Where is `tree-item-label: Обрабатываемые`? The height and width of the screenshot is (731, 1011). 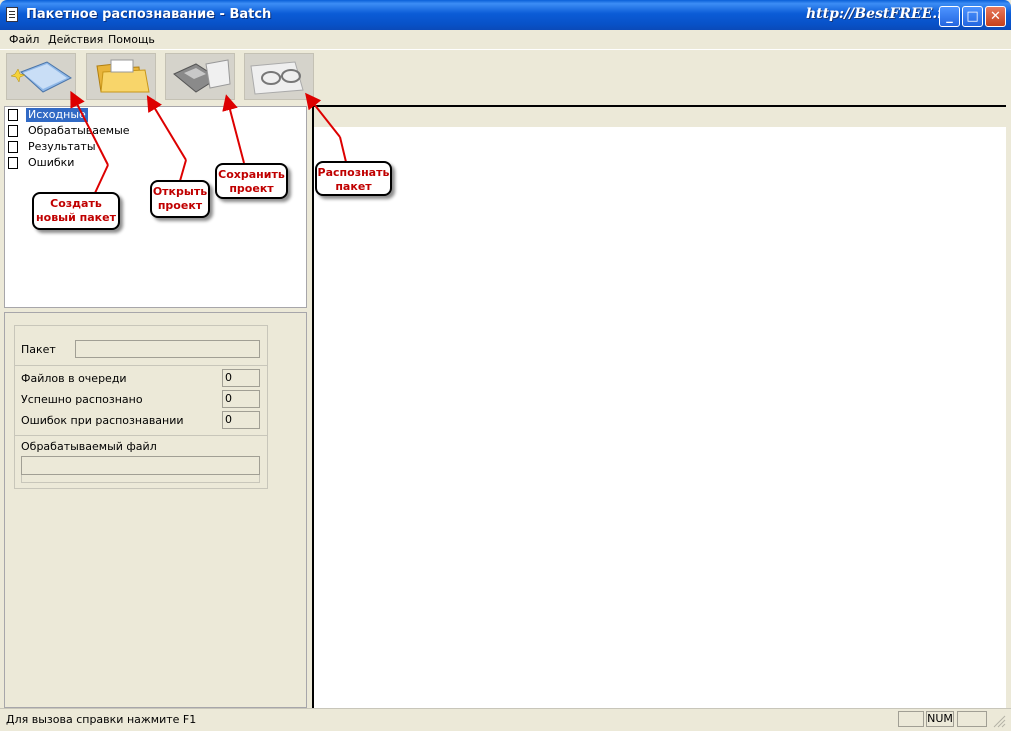 tree-item-label: Обрабатываемые is located at coordinates (79, 130).